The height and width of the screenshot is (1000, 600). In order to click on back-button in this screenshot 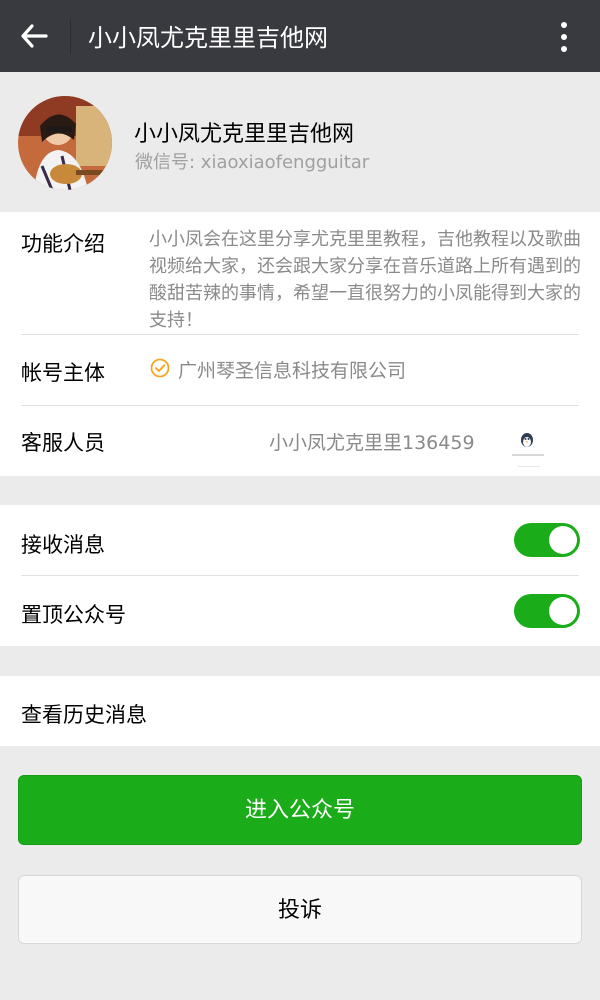, I will do `click(34, 36)`.